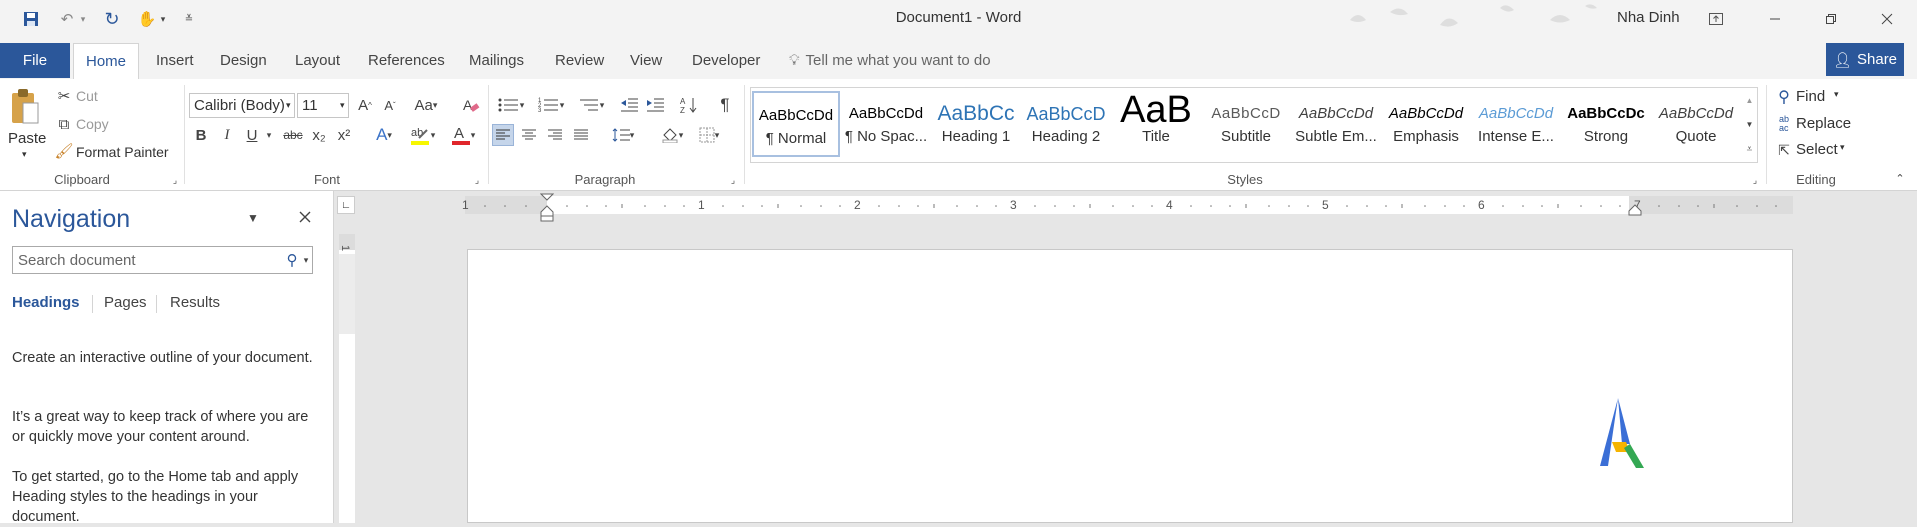 This screenshot has width=1917, height=527. I want to click on highlight-color-icon: ab ▾, so click(422, 135).